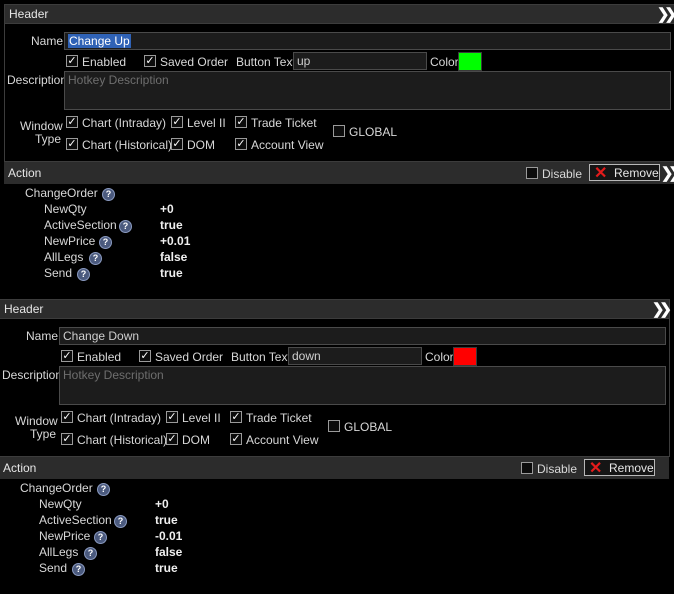 This screenshot has width=674, height=594. I want to click on enabled-label: Enabled, so click(104, 62).